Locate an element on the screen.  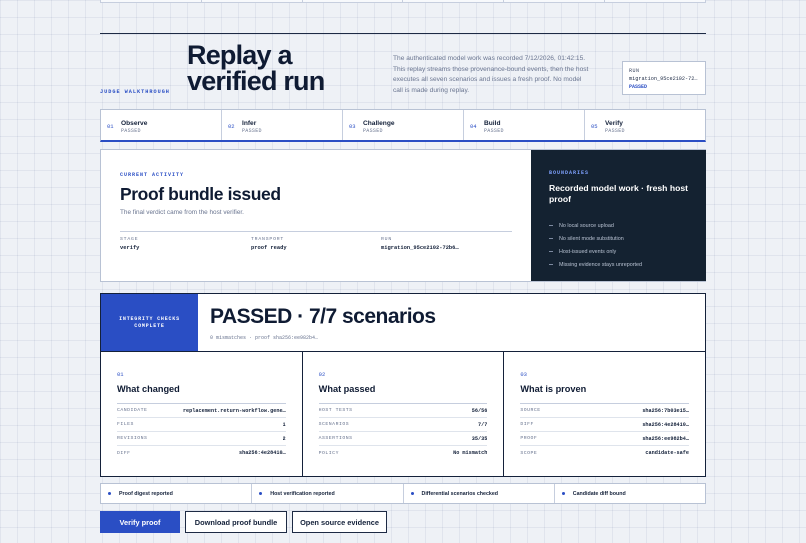
boundary-item: No silent mode substitution is located at coordinates (618, 238).